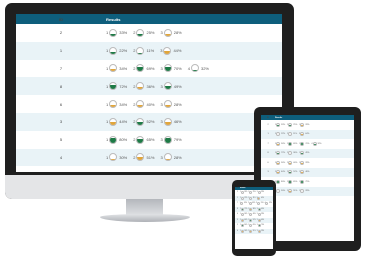 The height and width of the screenshot is (257, 367). What do you see at coordinates (252, 209) in the screenshot?
I see `row-results: 172%236%349%` at bounding box center [252, 209].